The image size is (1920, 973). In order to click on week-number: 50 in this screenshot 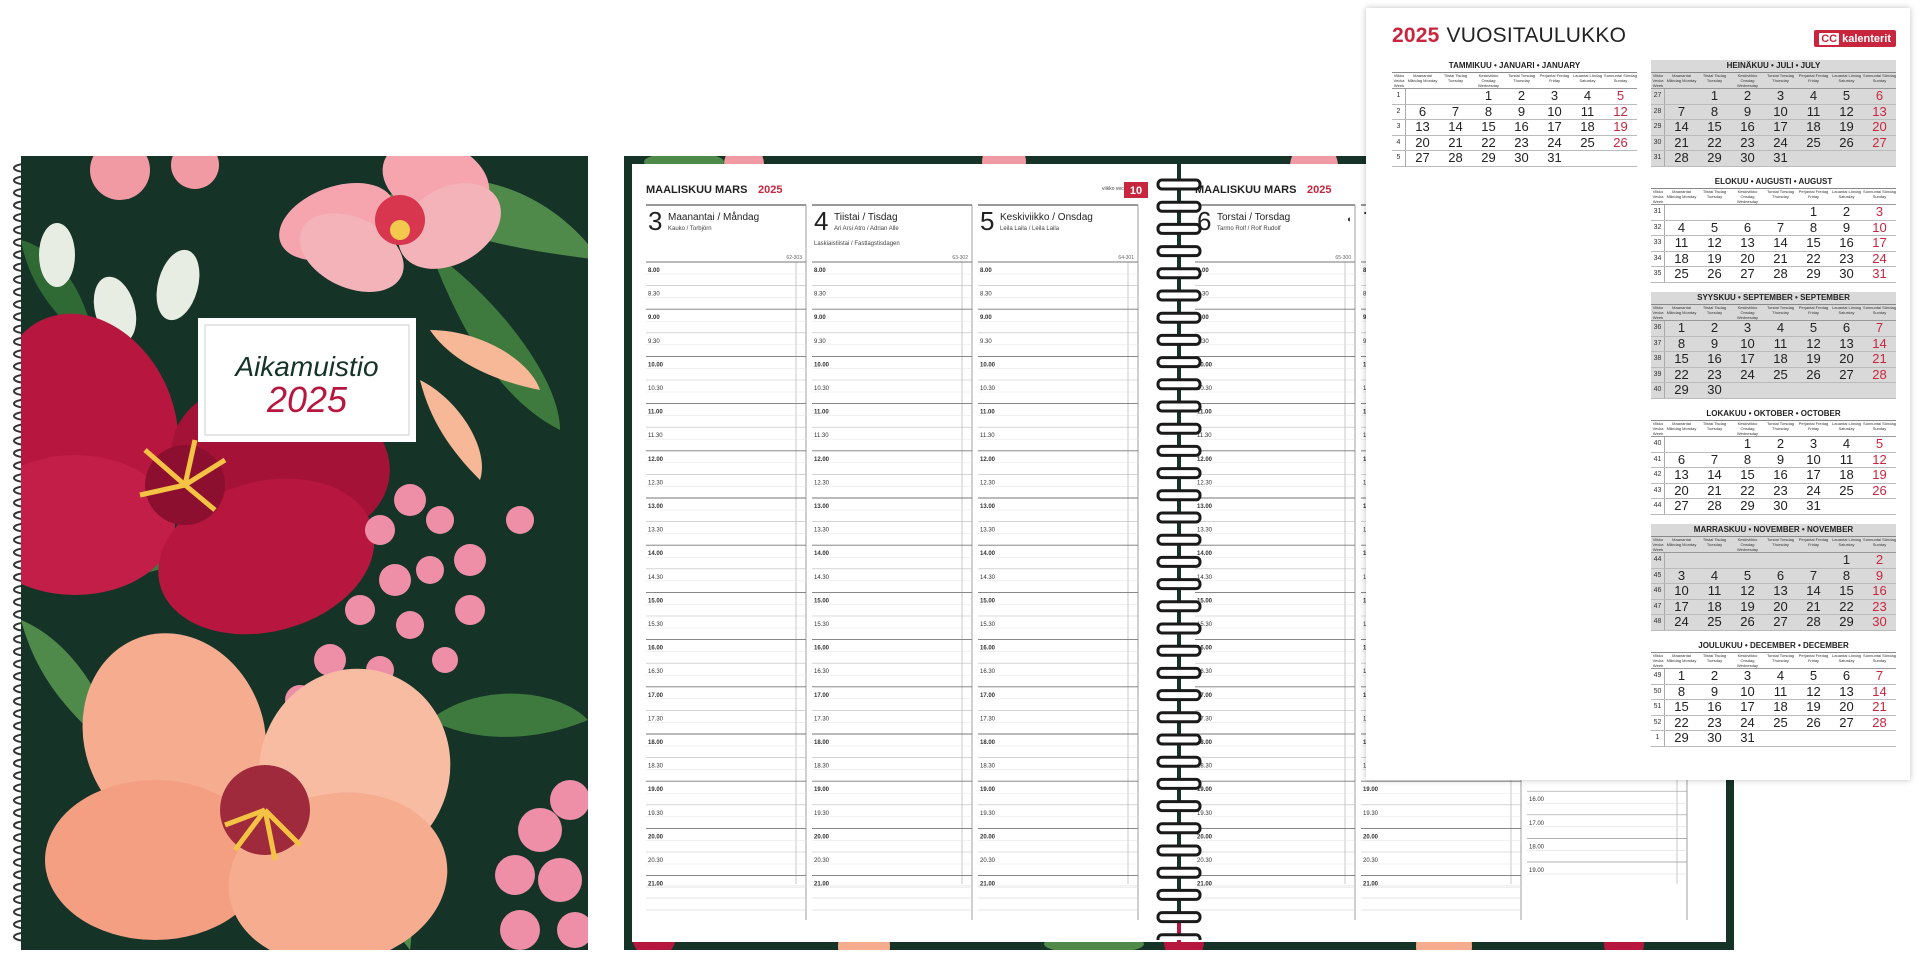, I will do `click(1658, 692)`.